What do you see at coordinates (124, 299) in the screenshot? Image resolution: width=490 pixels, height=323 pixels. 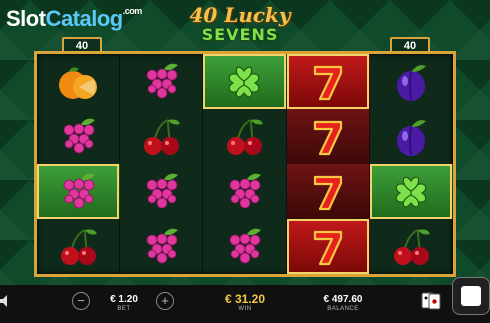 I see `bet-value: € 1.20` at bounding box center [124, 299].